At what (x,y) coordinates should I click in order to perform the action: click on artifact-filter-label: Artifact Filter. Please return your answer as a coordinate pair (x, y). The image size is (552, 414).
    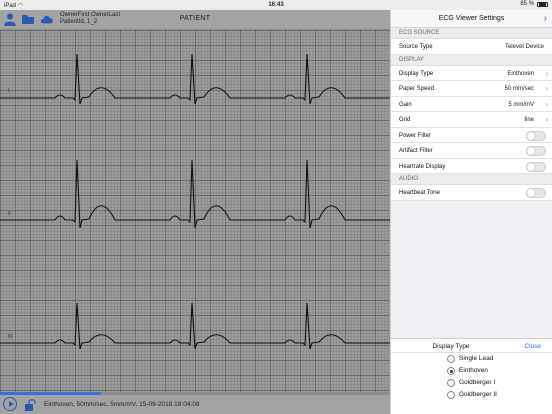
    Looking at the image, I should click on (416, 151).